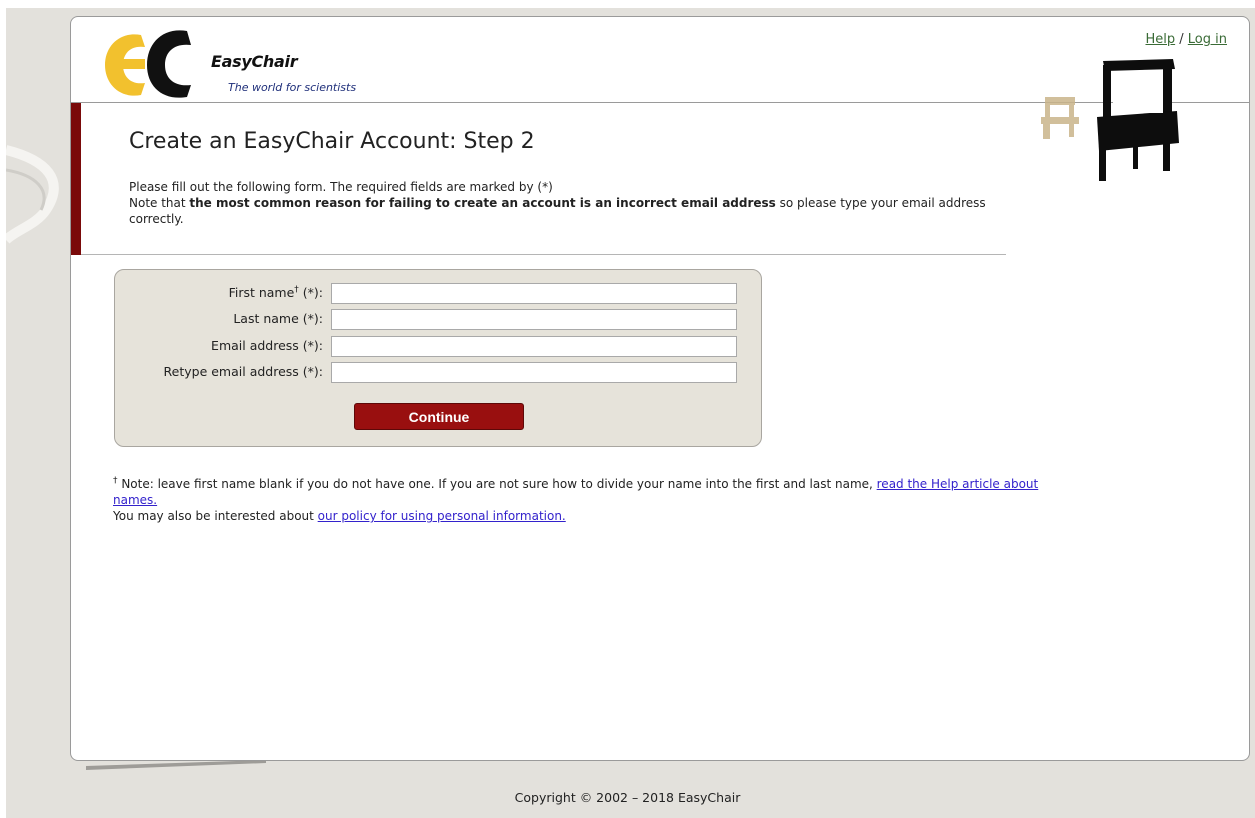 The image size is (1255, 818). What do you see at coordinates (275, 293) in the screenshot?
I see `first-name-label: First name† (*):` at bounding box center [275, 293].